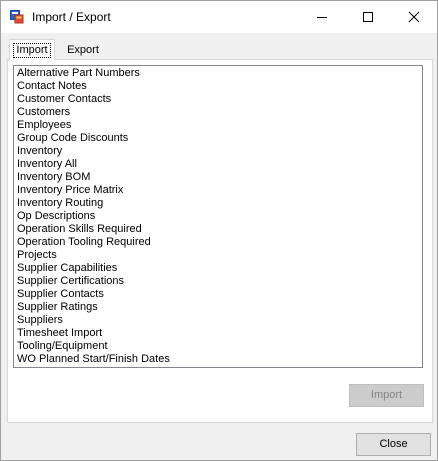 The image size is (438, 461). I want to click on tab-export: Export, so click(83, 50).